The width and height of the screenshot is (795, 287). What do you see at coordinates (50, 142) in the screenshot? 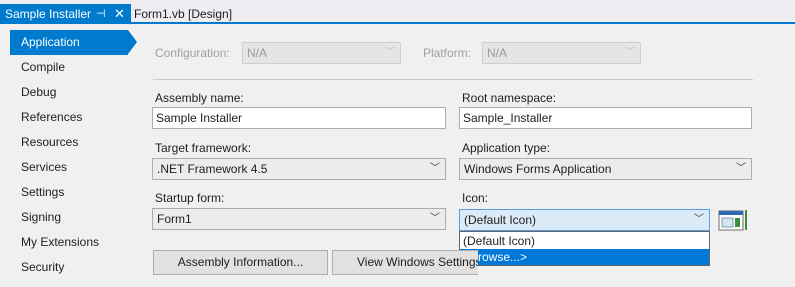
I see `nav-item-label: Resources` at bounding box center [50, 142].